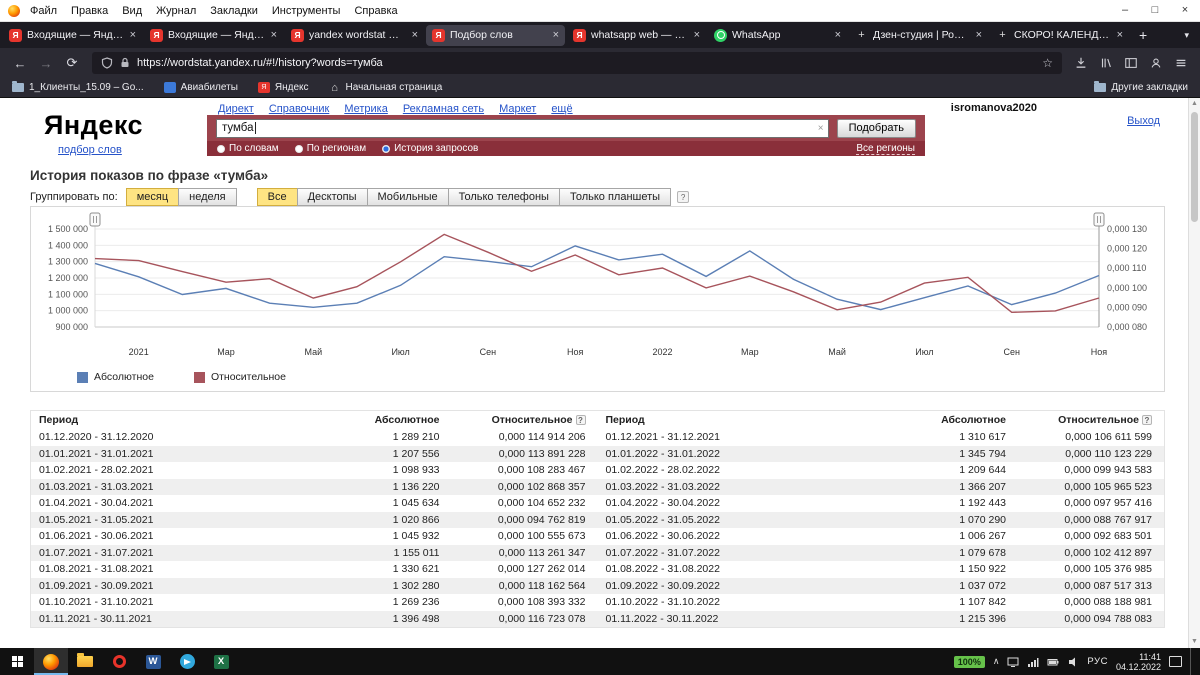 The width and height of the screenshot is (1200, 675). I want to click on service-nav-link: ещё, so click(561, 109).